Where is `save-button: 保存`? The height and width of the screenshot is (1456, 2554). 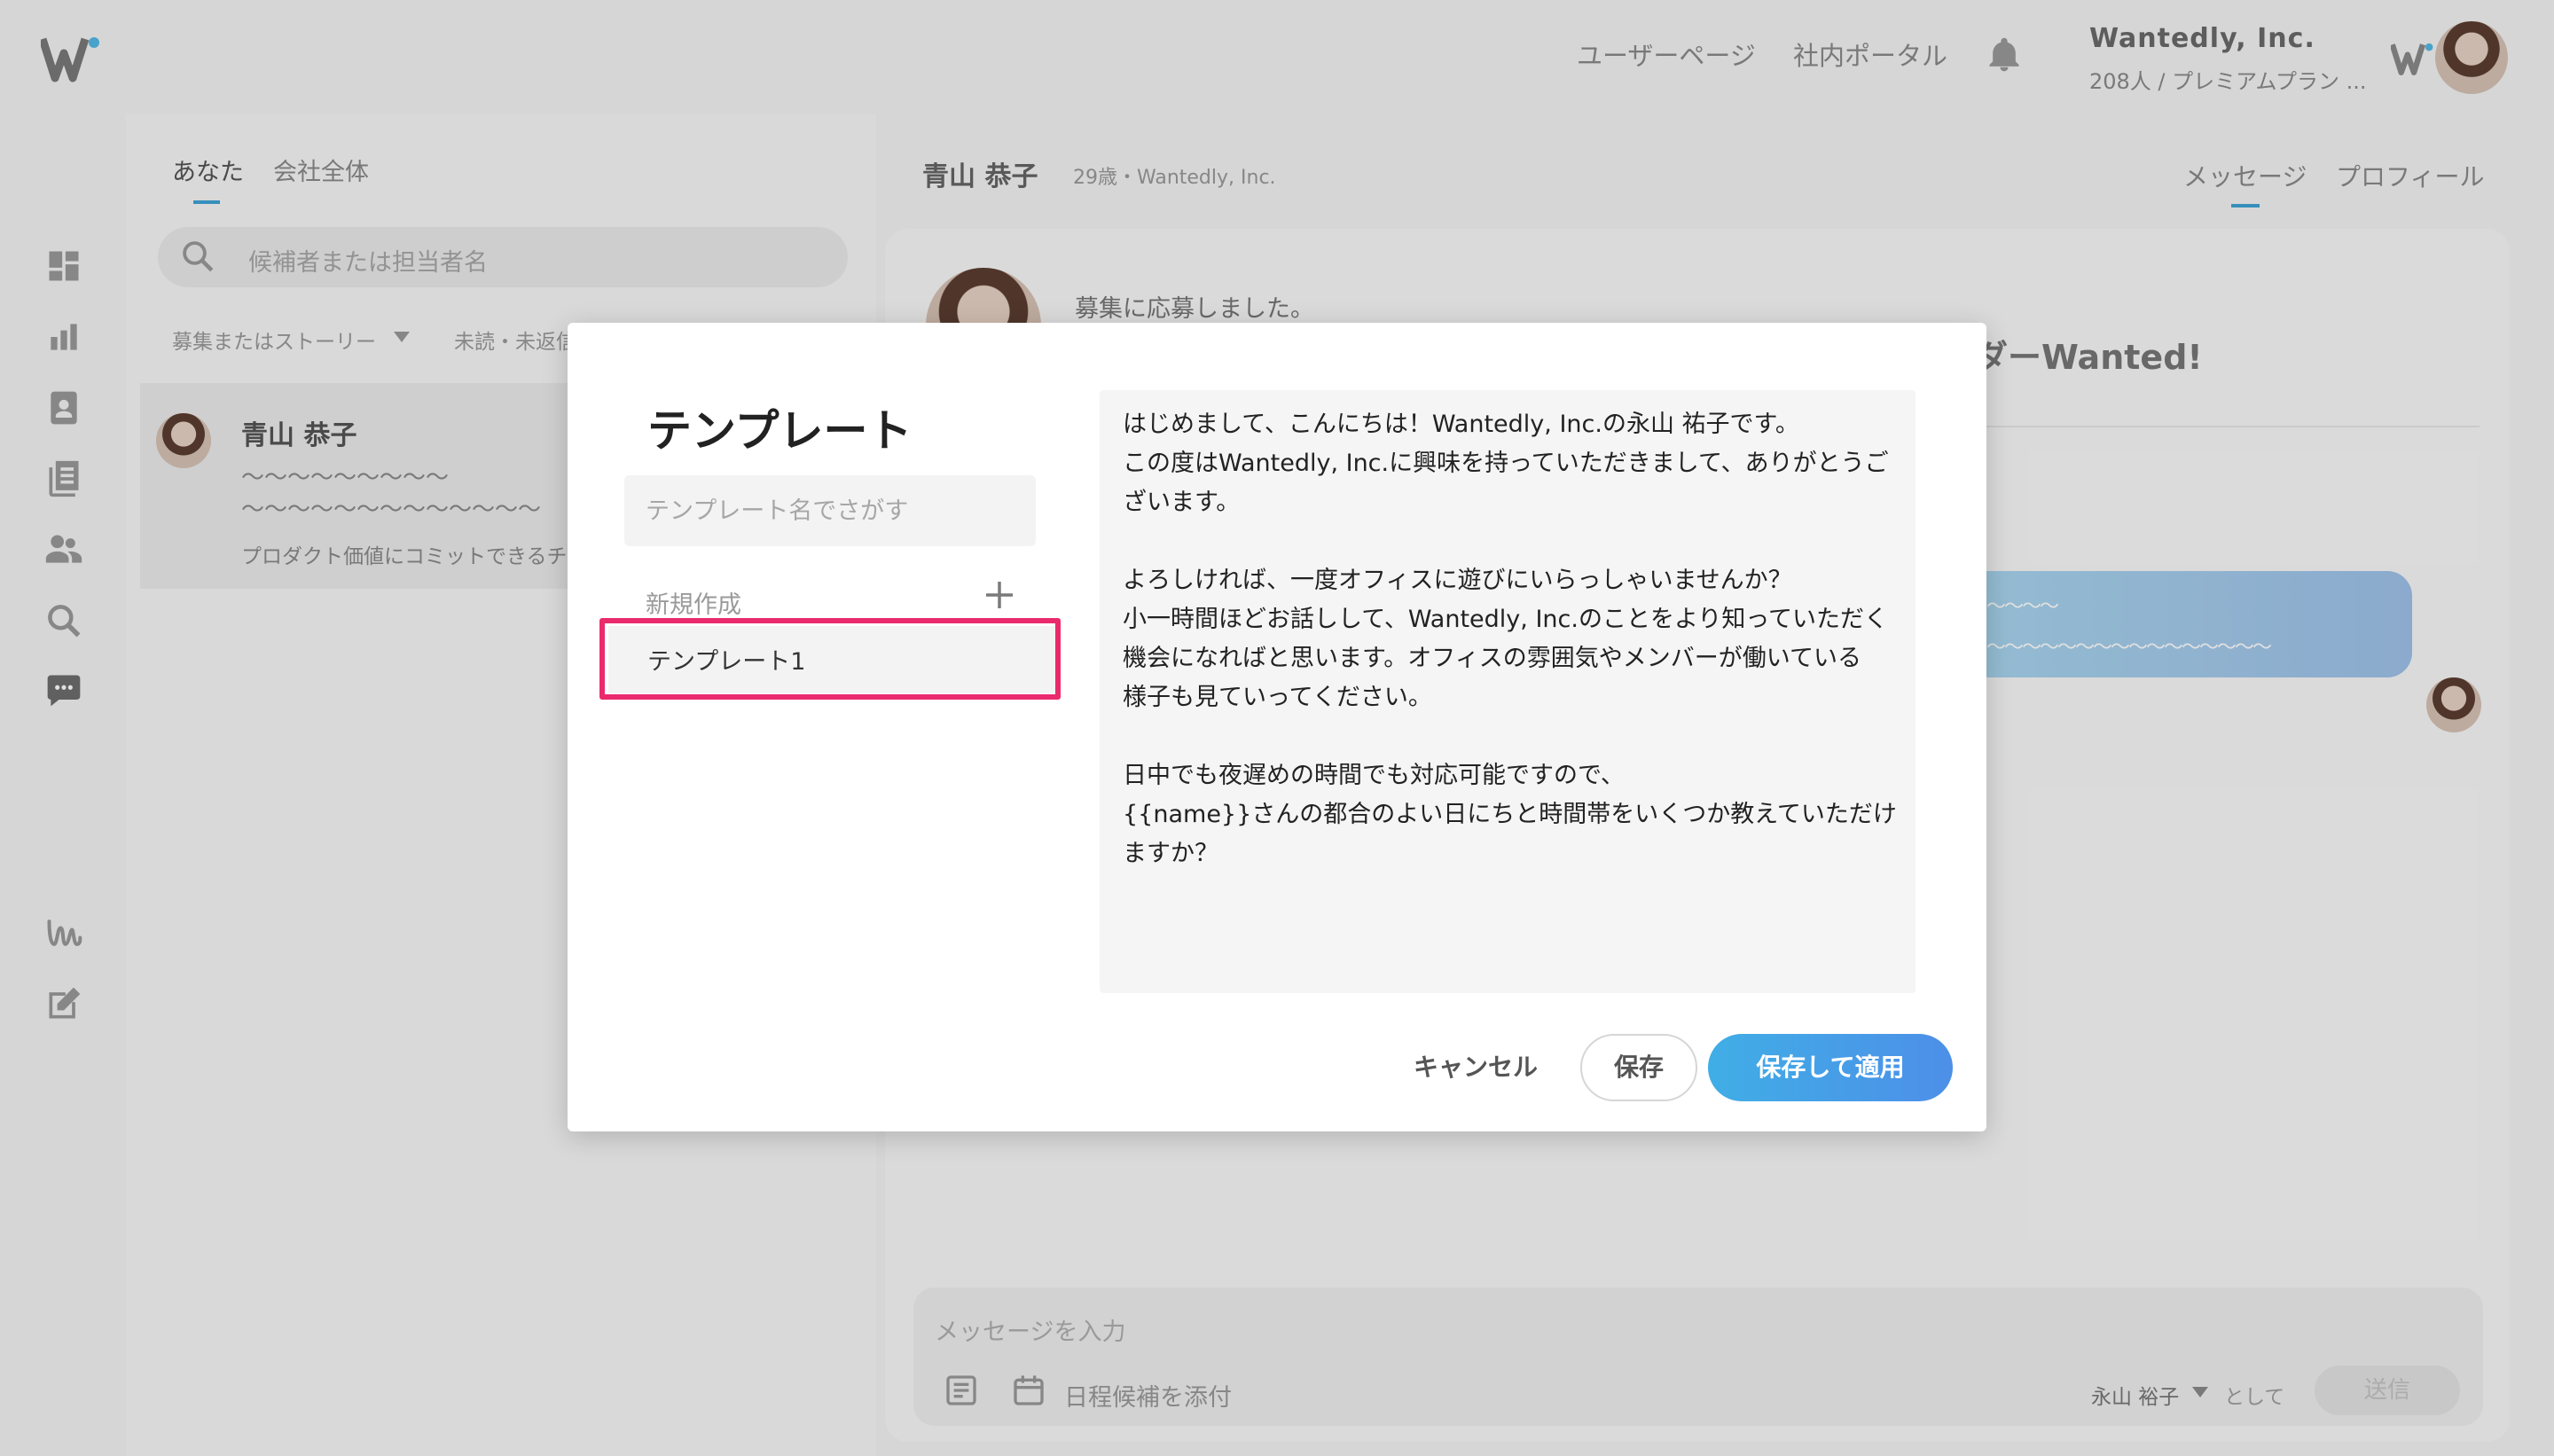
save-button: 保存 is located at coordinates (1638, 1067).